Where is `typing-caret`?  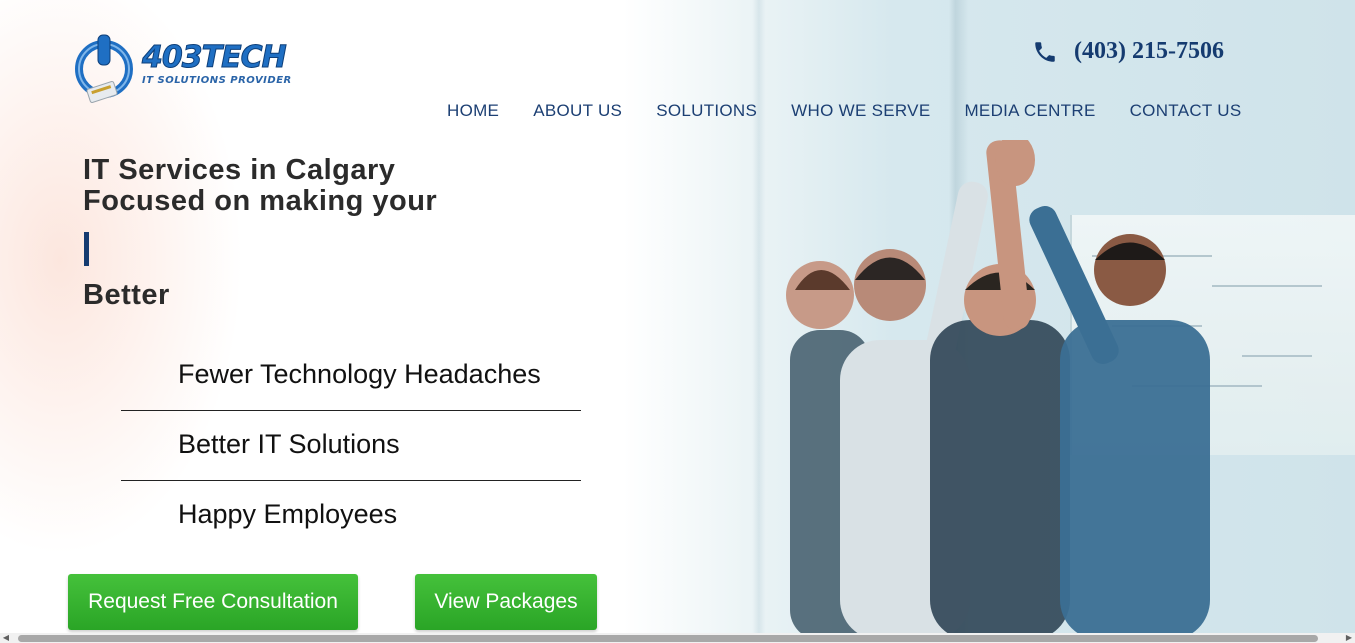
typing-caret is located at coordinates (86, 249).